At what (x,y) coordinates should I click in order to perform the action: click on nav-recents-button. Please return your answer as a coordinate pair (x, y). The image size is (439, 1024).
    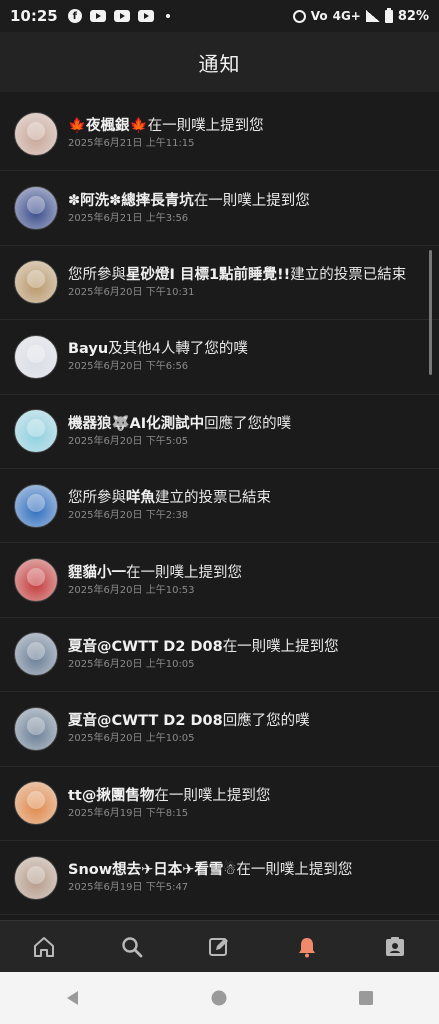
    Looking at the image, I should click on (366, 998).